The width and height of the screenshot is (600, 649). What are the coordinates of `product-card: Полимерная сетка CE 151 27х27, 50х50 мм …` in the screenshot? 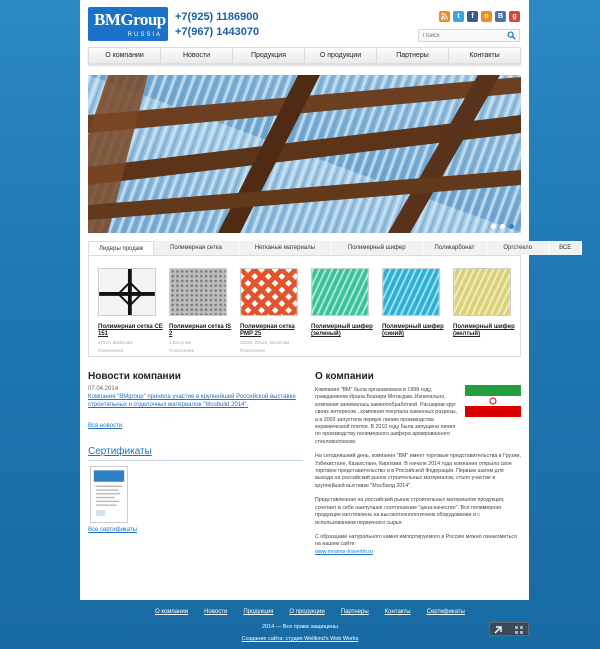 It's located at (131, 310).